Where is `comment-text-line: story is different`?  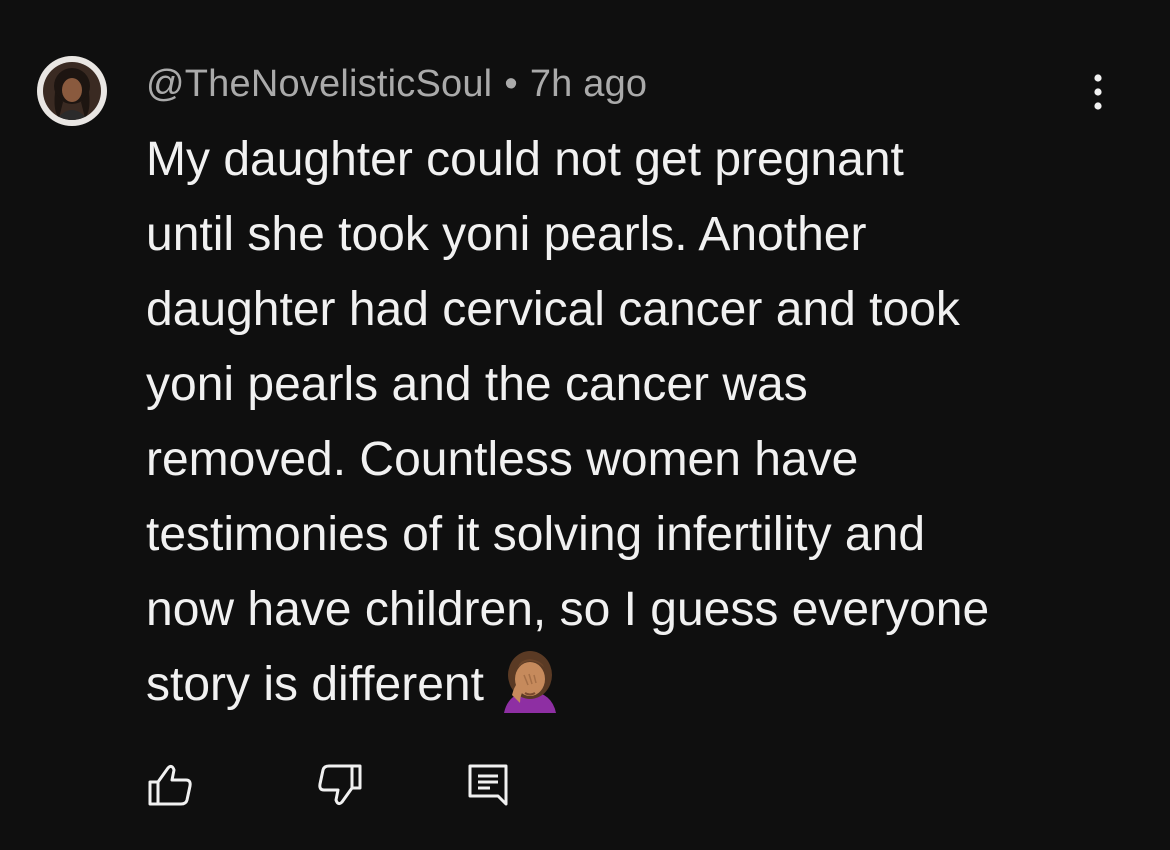 comment-text-line: story is different is located at coordinates (315, 684).